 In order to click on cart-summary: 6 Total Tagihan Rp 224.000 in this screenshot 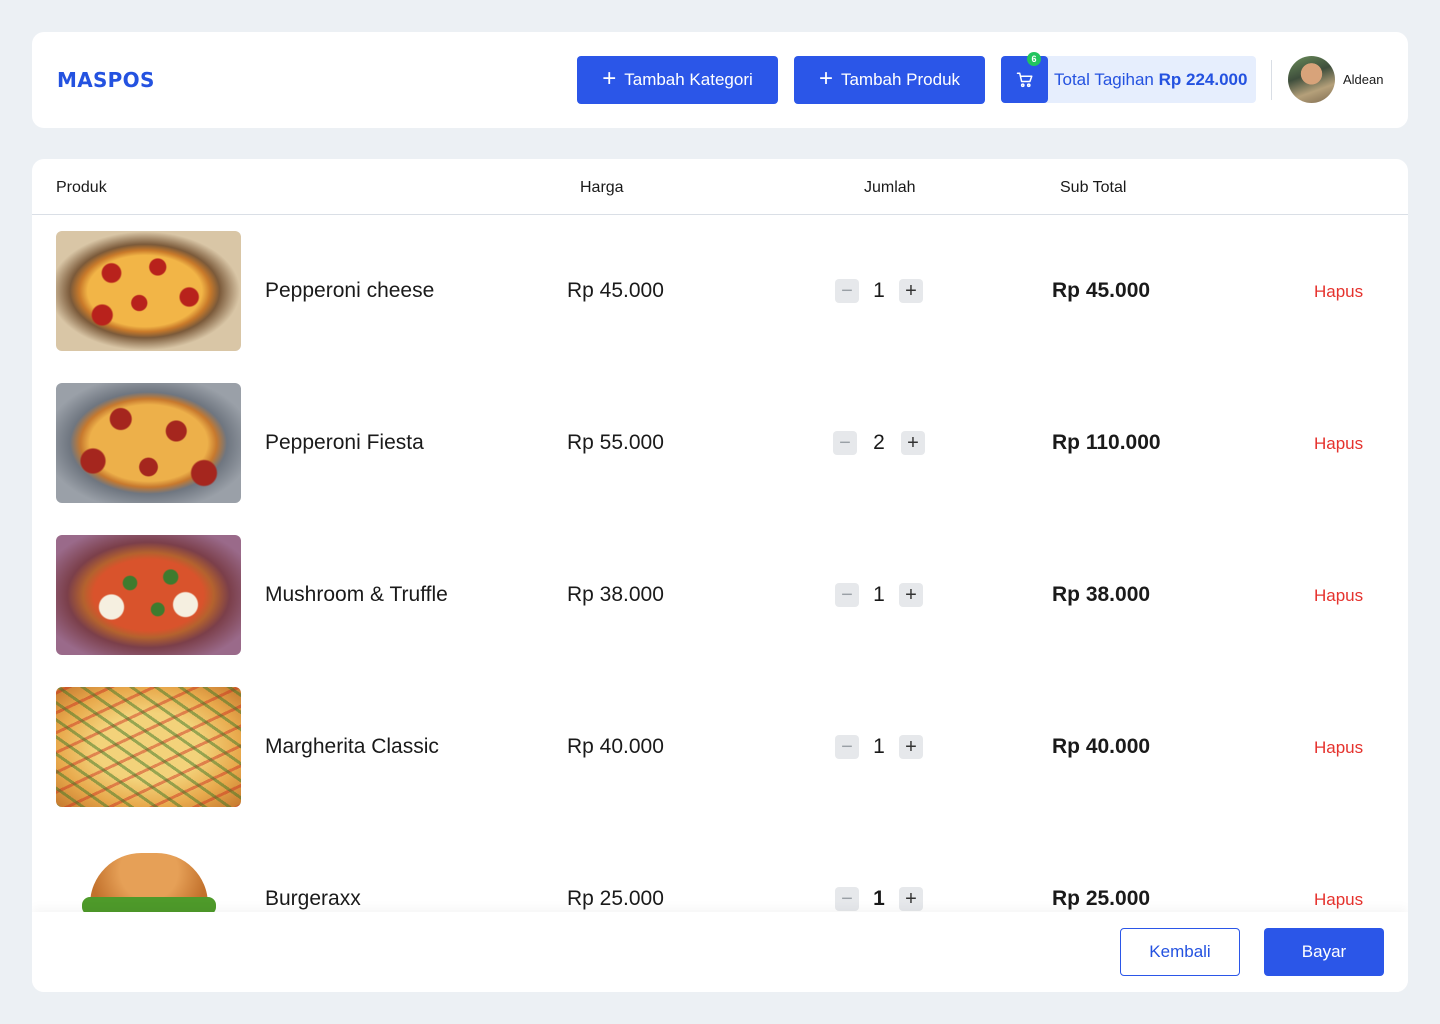, I will do `click(1128, 77)`.